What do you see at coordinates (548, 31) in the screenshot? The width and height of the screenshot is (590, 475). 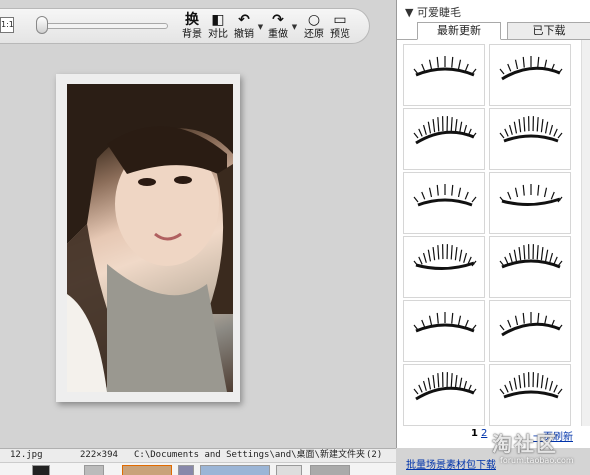 I see `tab-downloaded: 已下载` at bounding box center [548, 31].